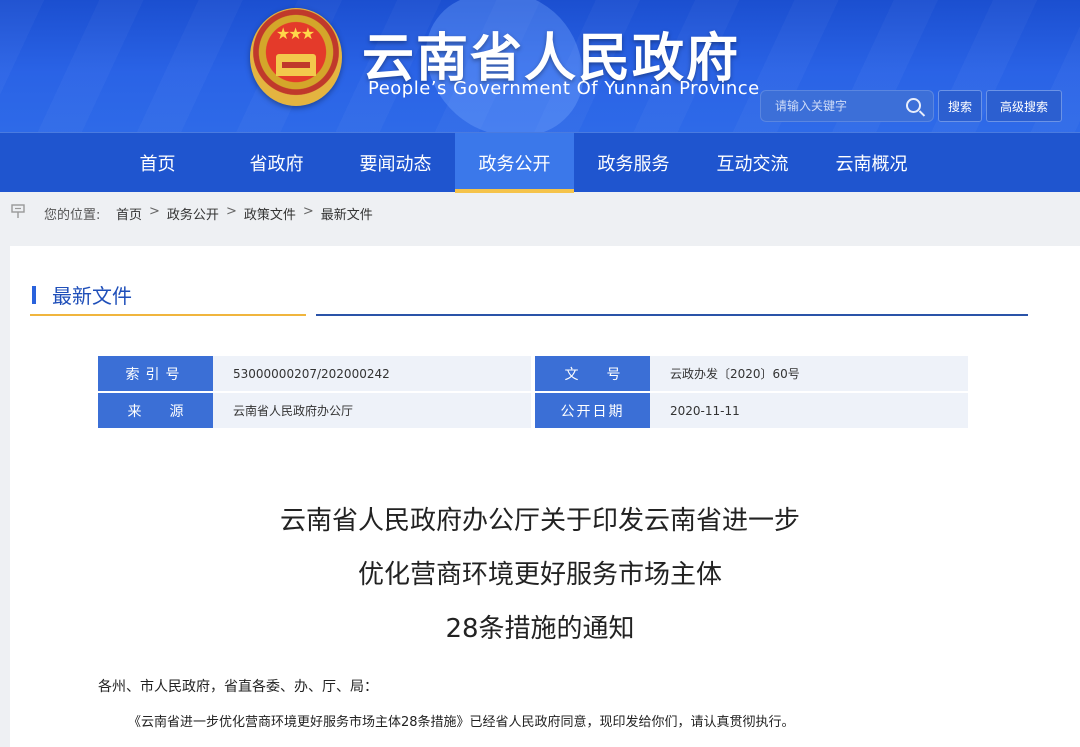 The height and width of the screenshot is (747, 1080). Describe the element at coordinates (372, 410) in the screenshot. I see `meta-source-value: 云南省人民政府办公厅` at that location.